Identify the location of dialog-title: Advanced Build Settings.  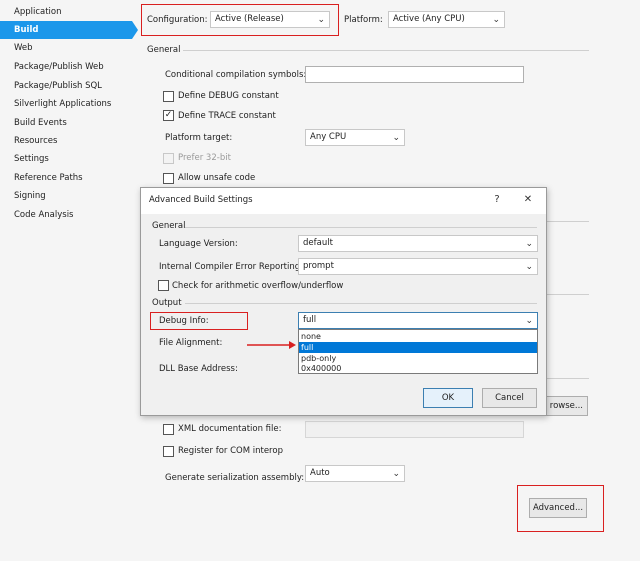
(201, 200).